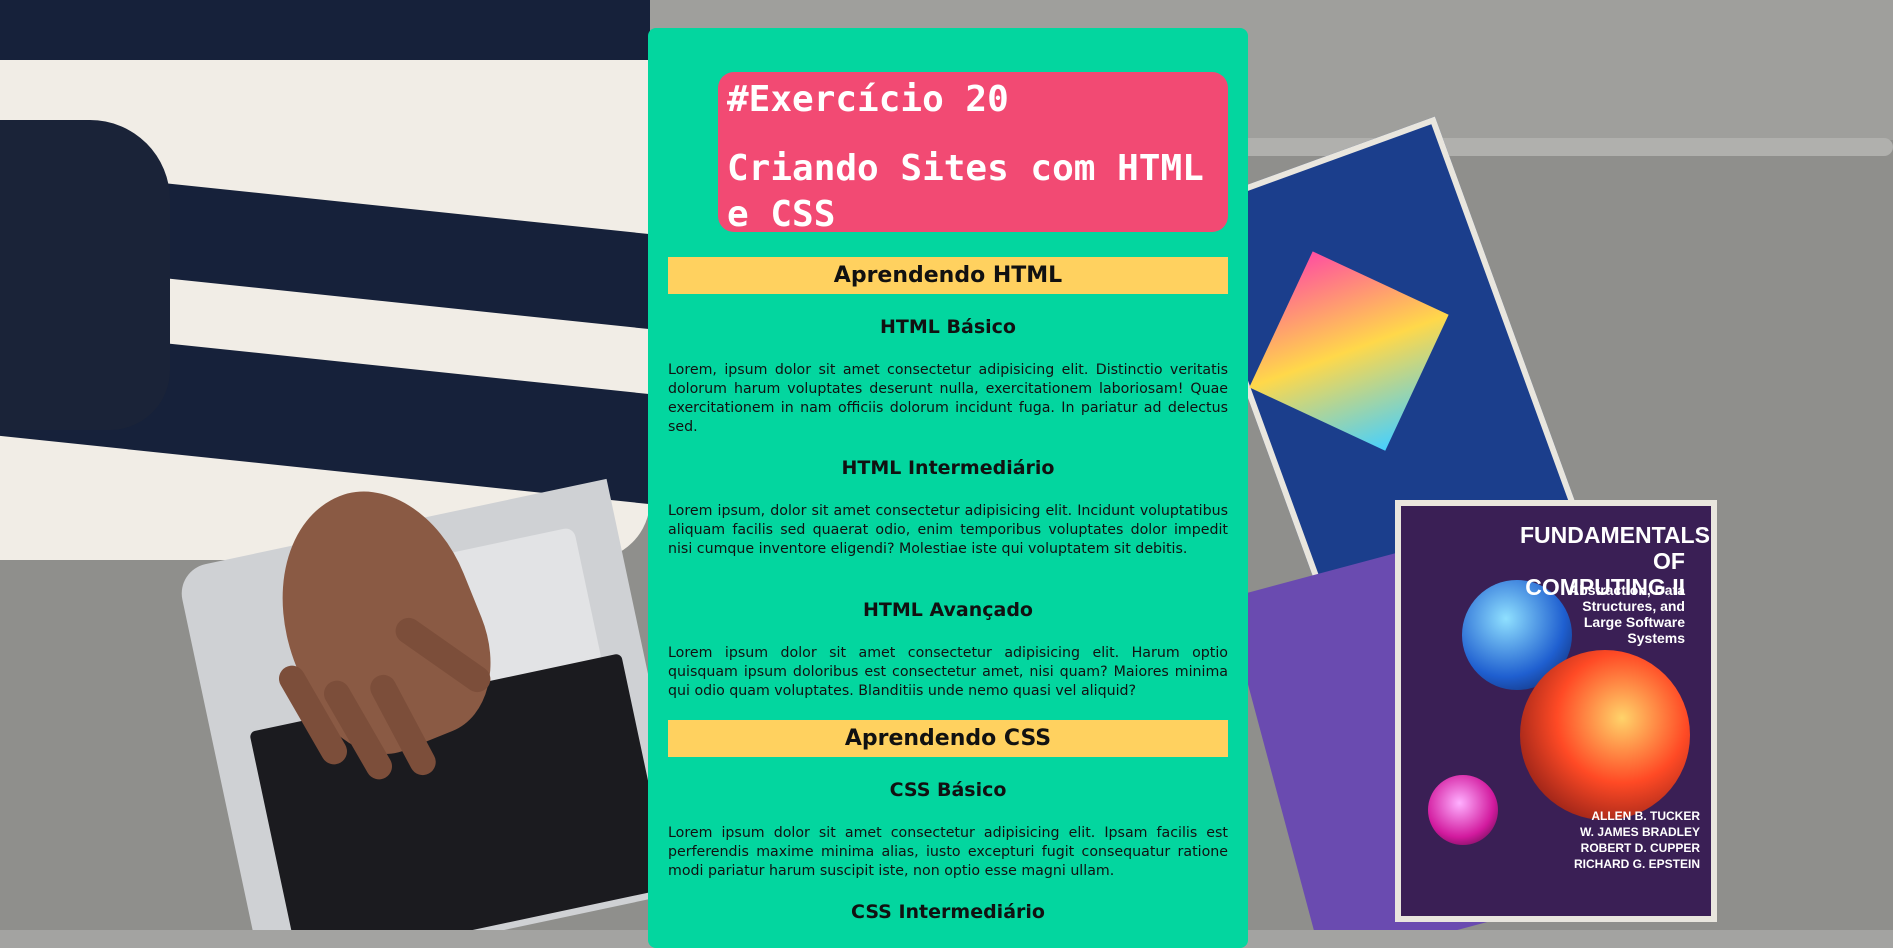 Image resolution: width=1893 pixels, height=948 pixels. What do you see at coordinates (948, 468) in the screenshot?
I see `topic-title-html-intermediario: HTML Intermediário` at bounding box center [948, 468].